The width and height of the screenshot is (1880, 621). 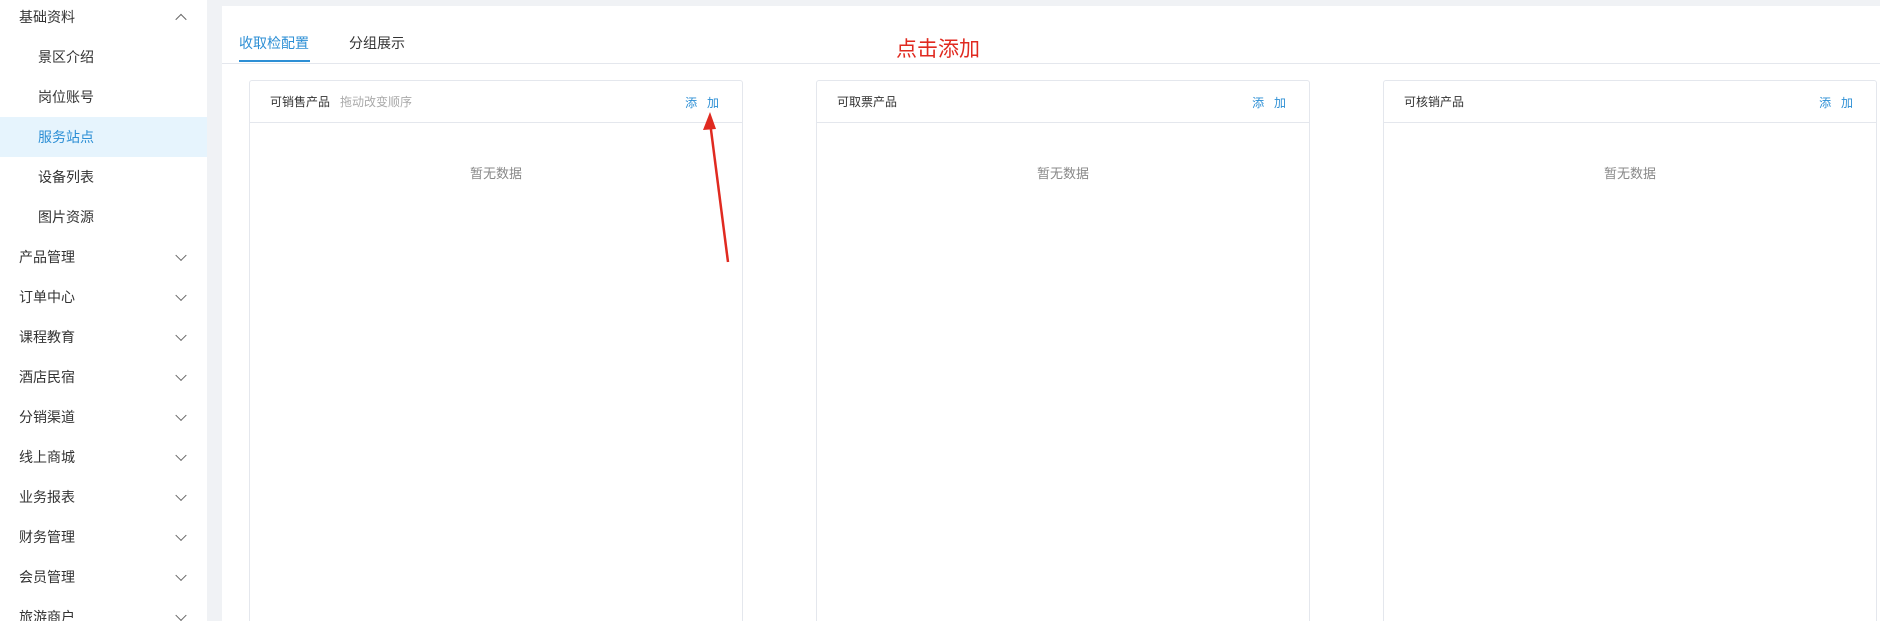 What do you see at coordinates (103, 457) in the screenshot?
I see `sidebar-group-online-mall: 线上商城` at bounding box center [103, 457].